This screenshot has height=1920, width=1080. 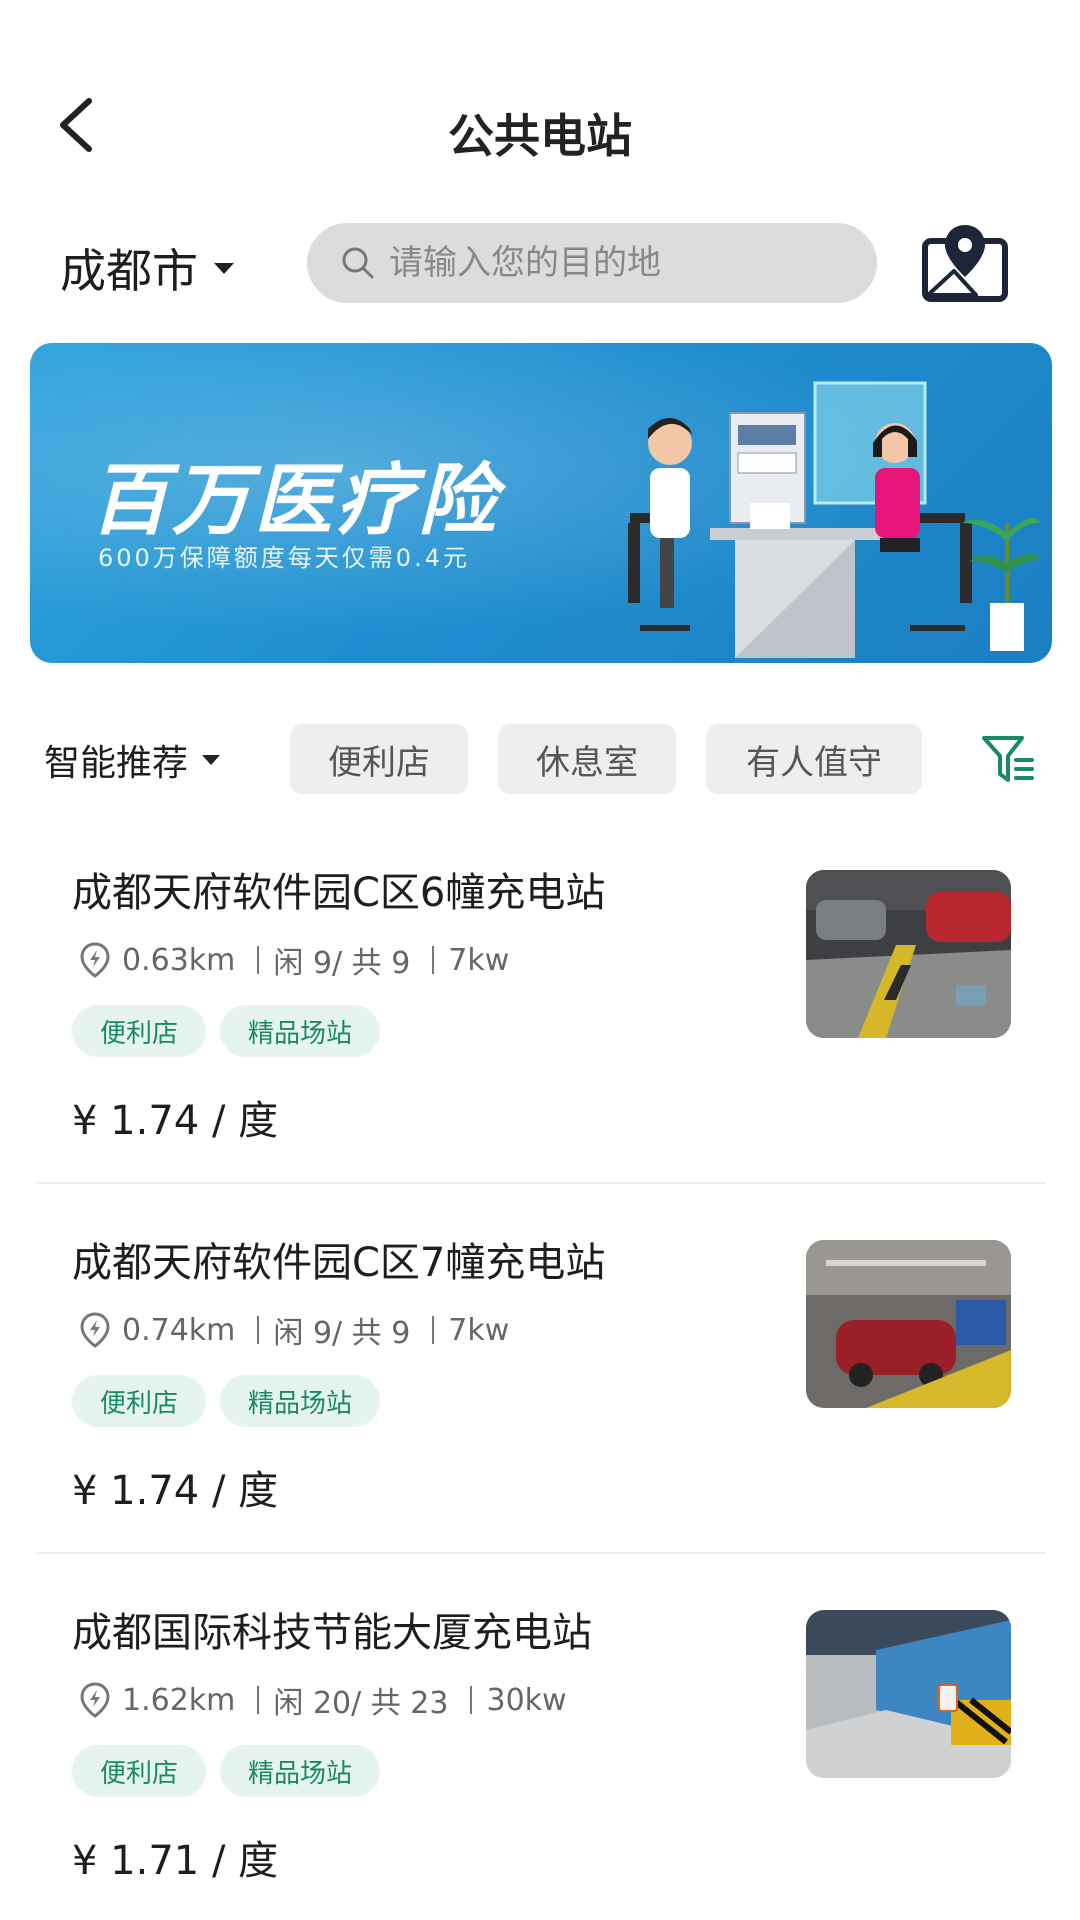 What do you see at coordinates (540, 136) in the screenshot?
I see `page-title: 公共电站` at bounding box center [540, 136].